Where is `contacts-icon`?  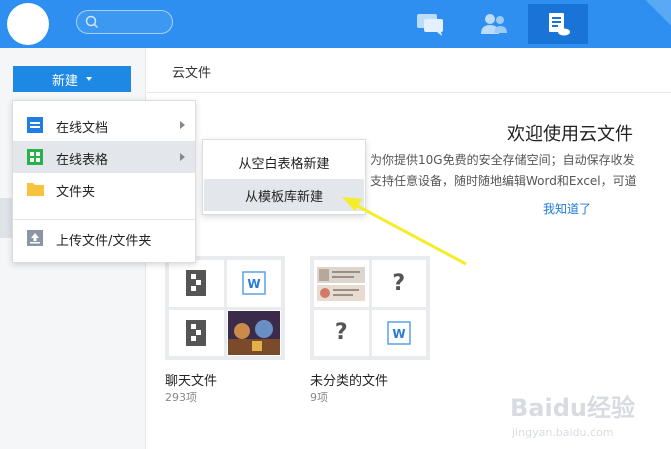 contacts-icon is located at coordinates (494, 24).